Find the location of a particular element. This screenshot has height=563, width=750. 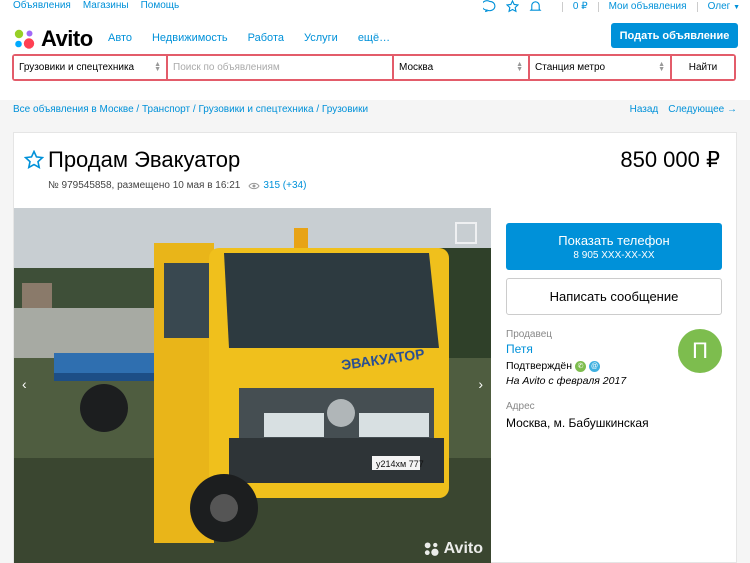

avito-watermark: Avito is located at coordinates (453, 549).